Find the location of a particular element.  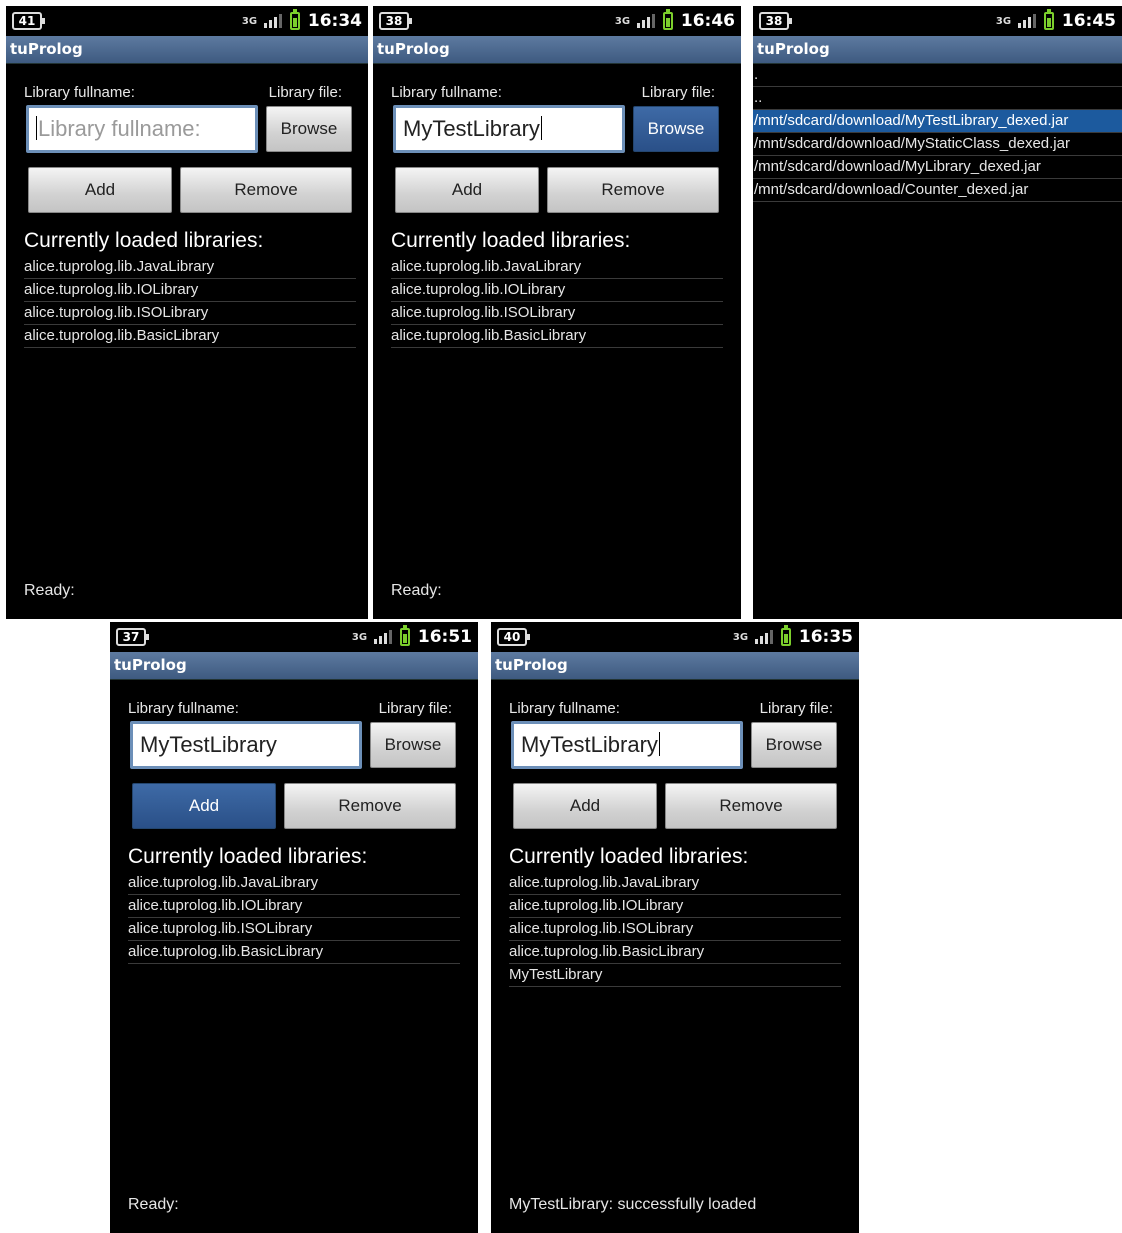

status-bar: 41 3G 16:34 is located at coordinates (187, 21).